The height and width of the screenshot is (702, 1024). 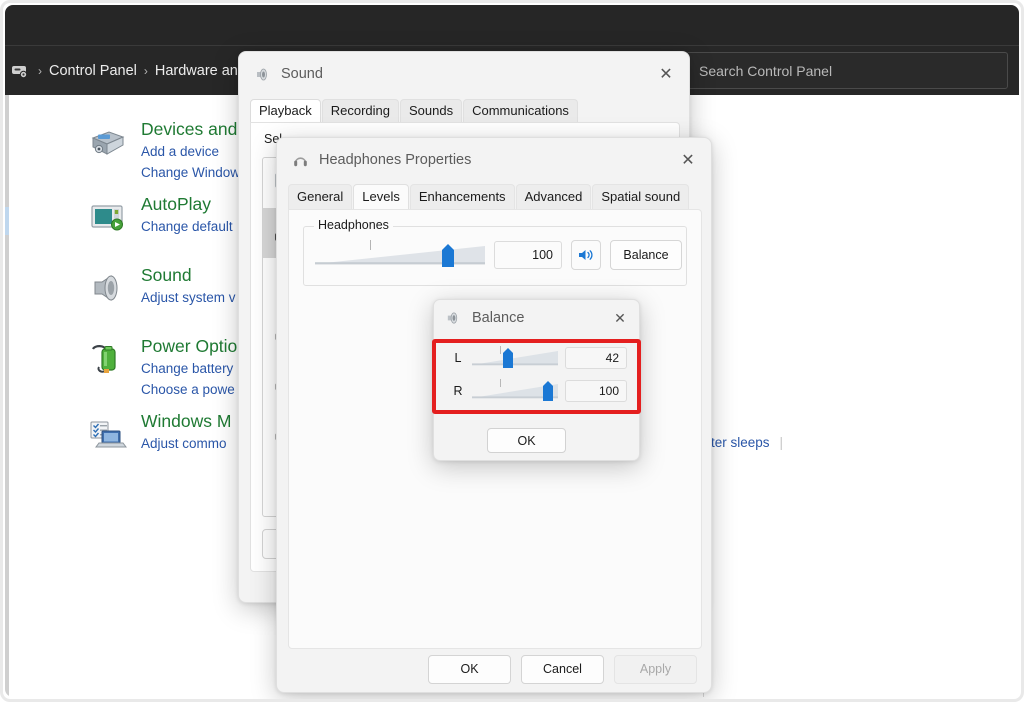 What do you see at coordinates (458, 358) in the screenshot?
I see `channel-label-left: L` at bounding box center [458, 358].